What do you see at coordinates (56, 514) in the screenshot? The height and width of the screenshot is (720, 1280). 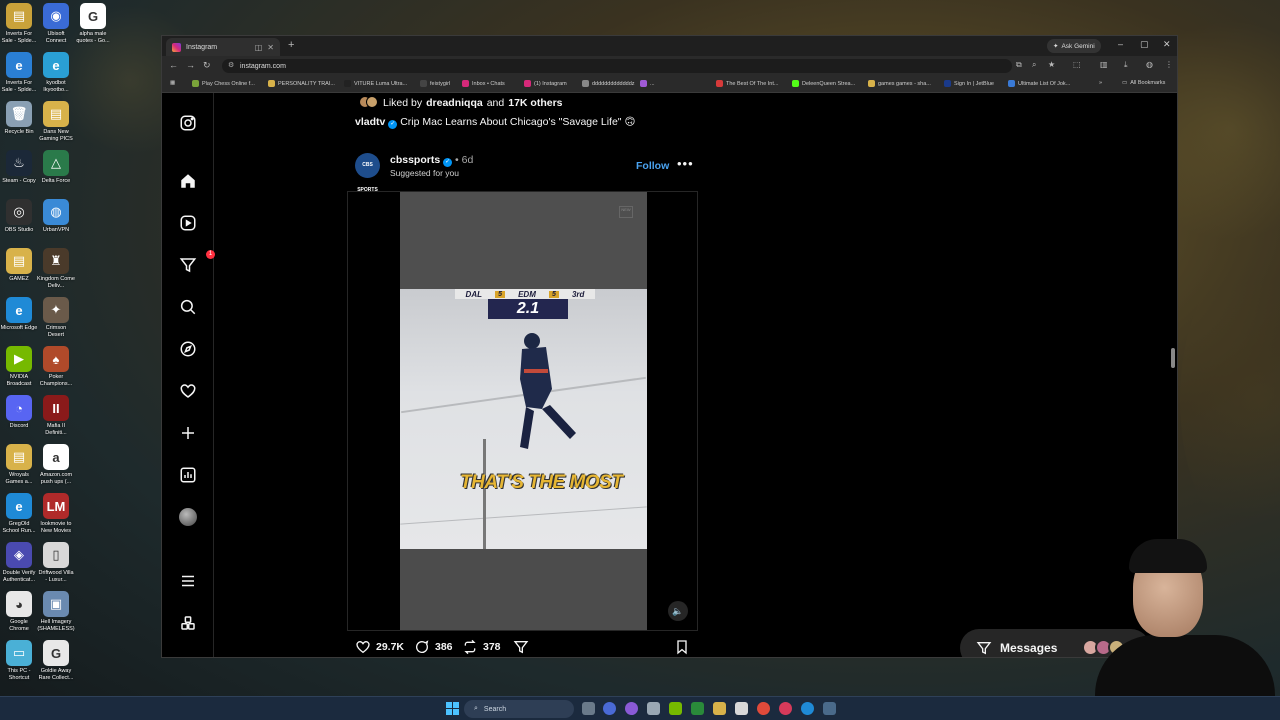 I see `desktop-icon: LM lookmovie to New Movies` at bounding box center [56, 514].